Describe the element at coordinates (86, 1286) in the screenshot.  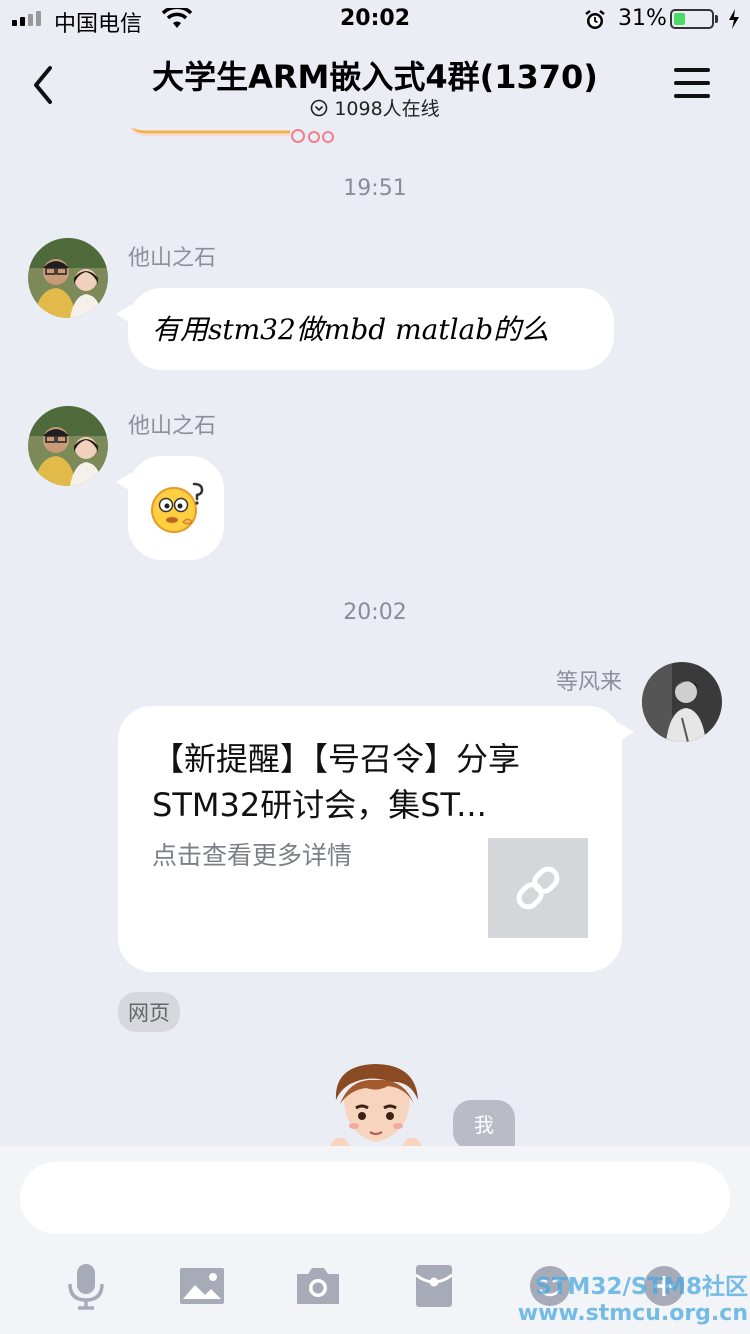
I see `microphone-icon` at that location.